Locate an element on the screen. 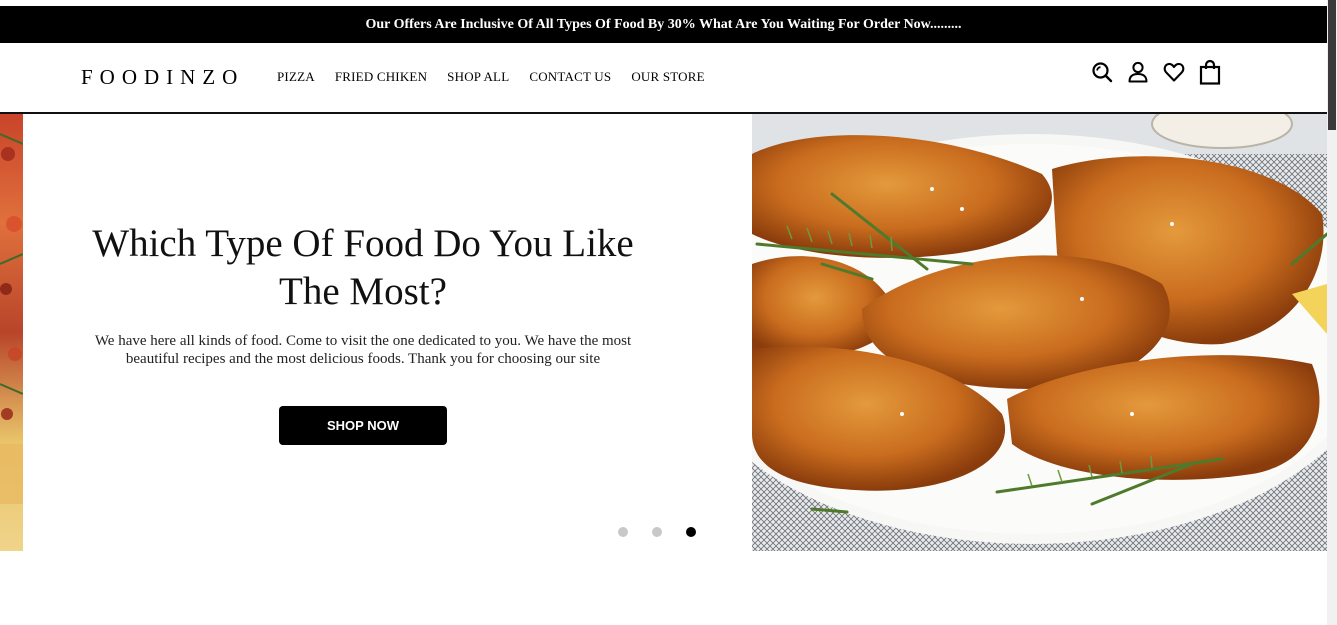 The width and height of the screenshot is (1337, 625). shopping-bag-icon is located at coordinates (1210, 72).